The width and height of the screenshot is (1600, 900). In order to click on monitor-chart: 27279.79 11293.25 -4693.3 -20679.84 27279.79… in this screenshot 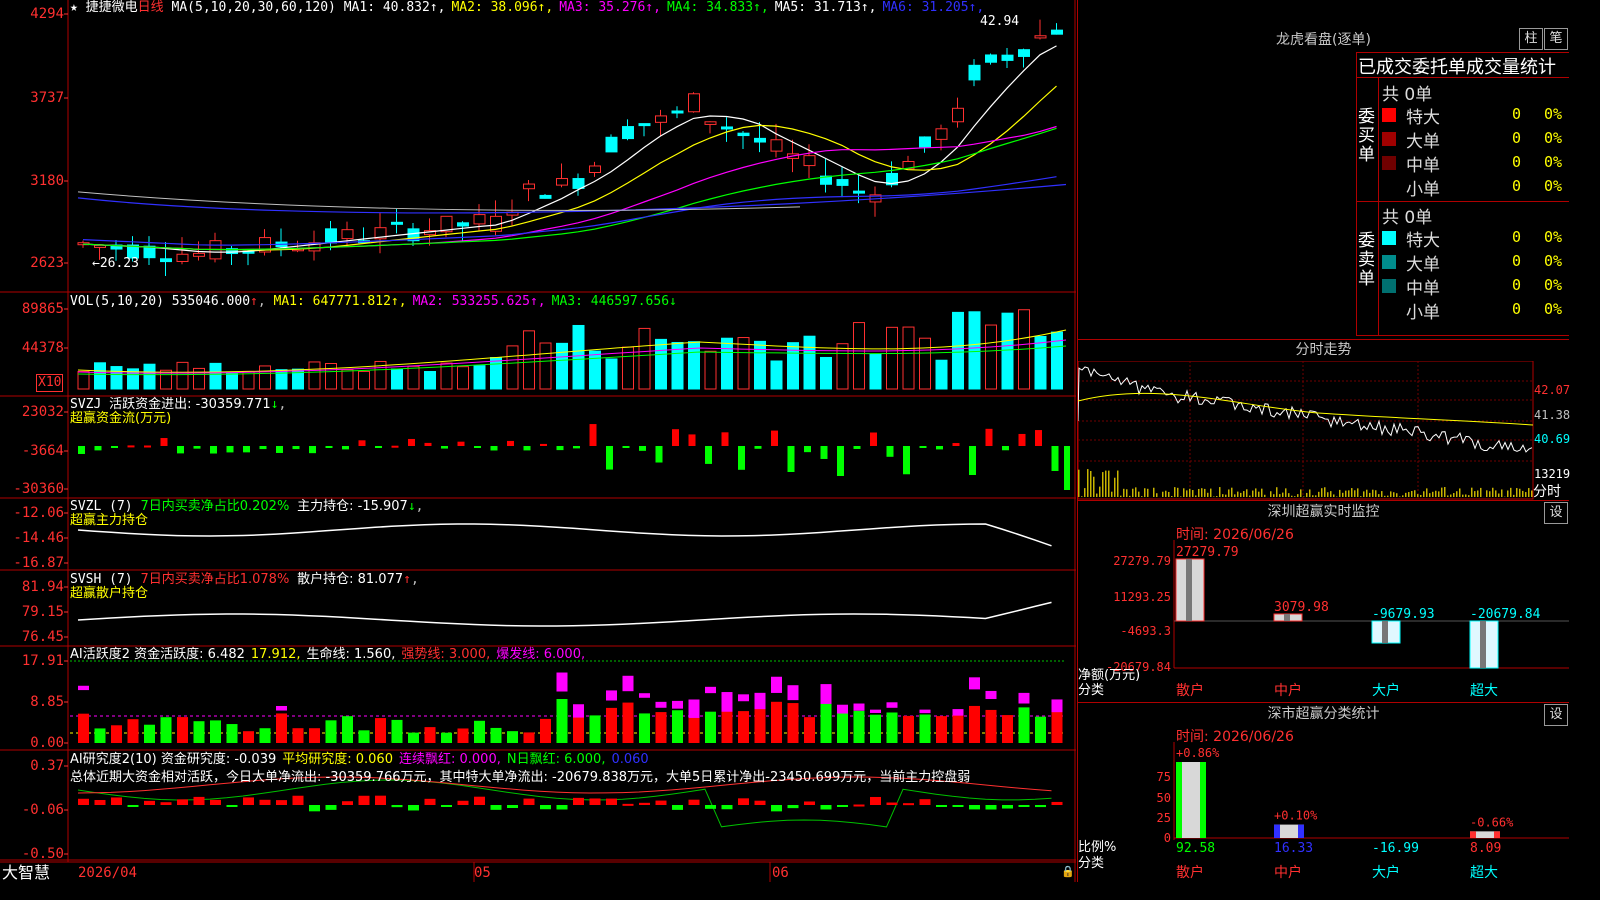, I will do `click(1323, 620)`.